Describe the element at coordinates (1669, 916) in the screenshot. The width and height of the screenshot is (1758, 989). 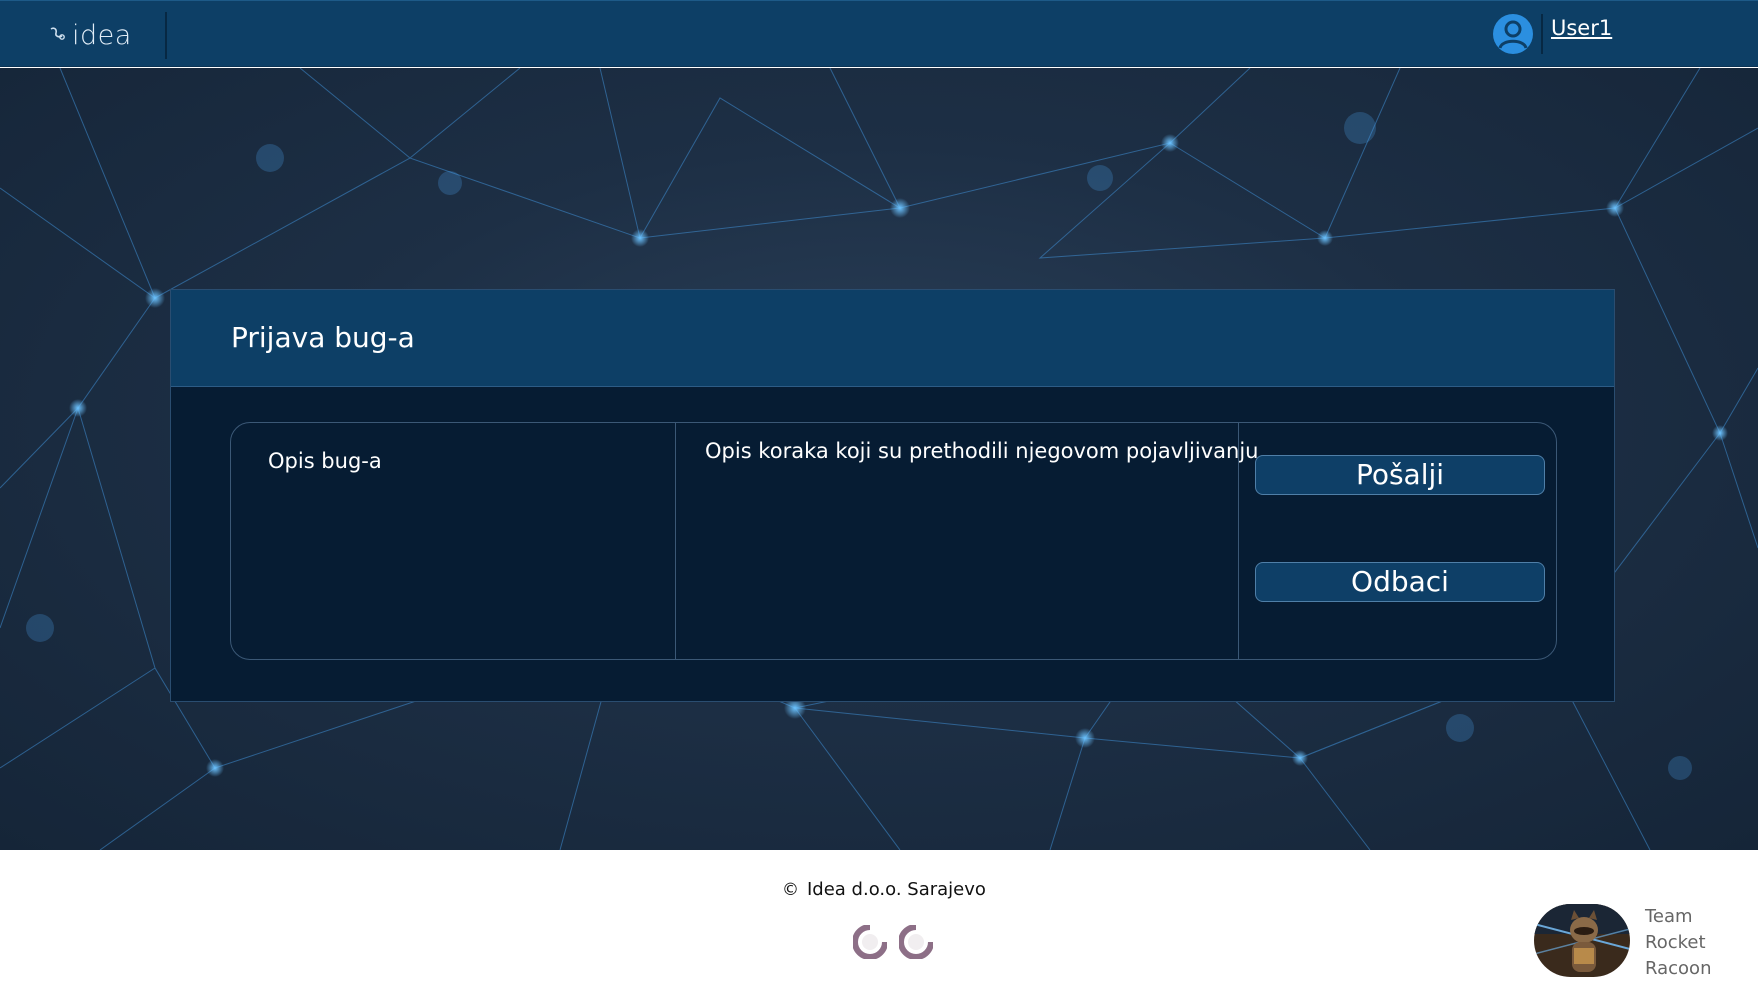
I see `team-line: Team` at that location.